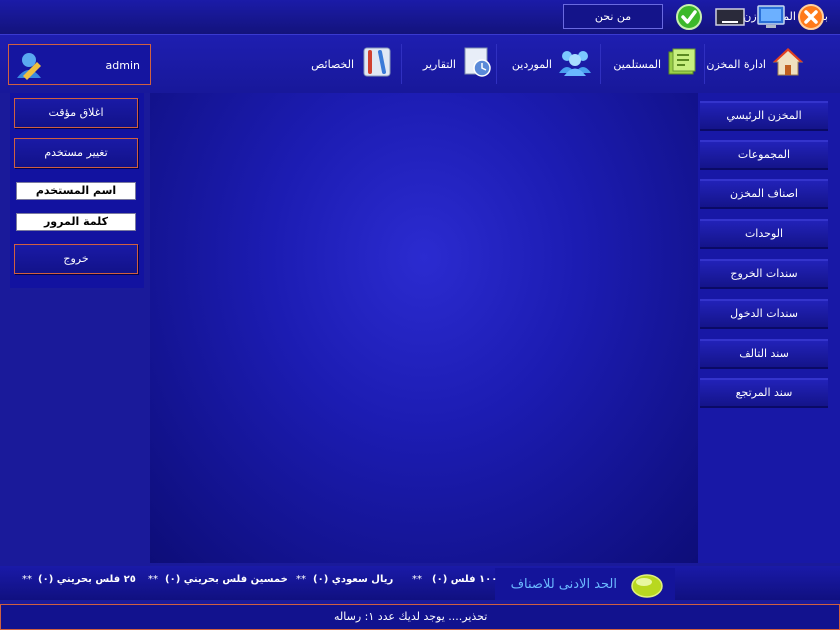 The width and height of the screenshot is (840, 630). I want to click on folder-icon, so click(682, 64).